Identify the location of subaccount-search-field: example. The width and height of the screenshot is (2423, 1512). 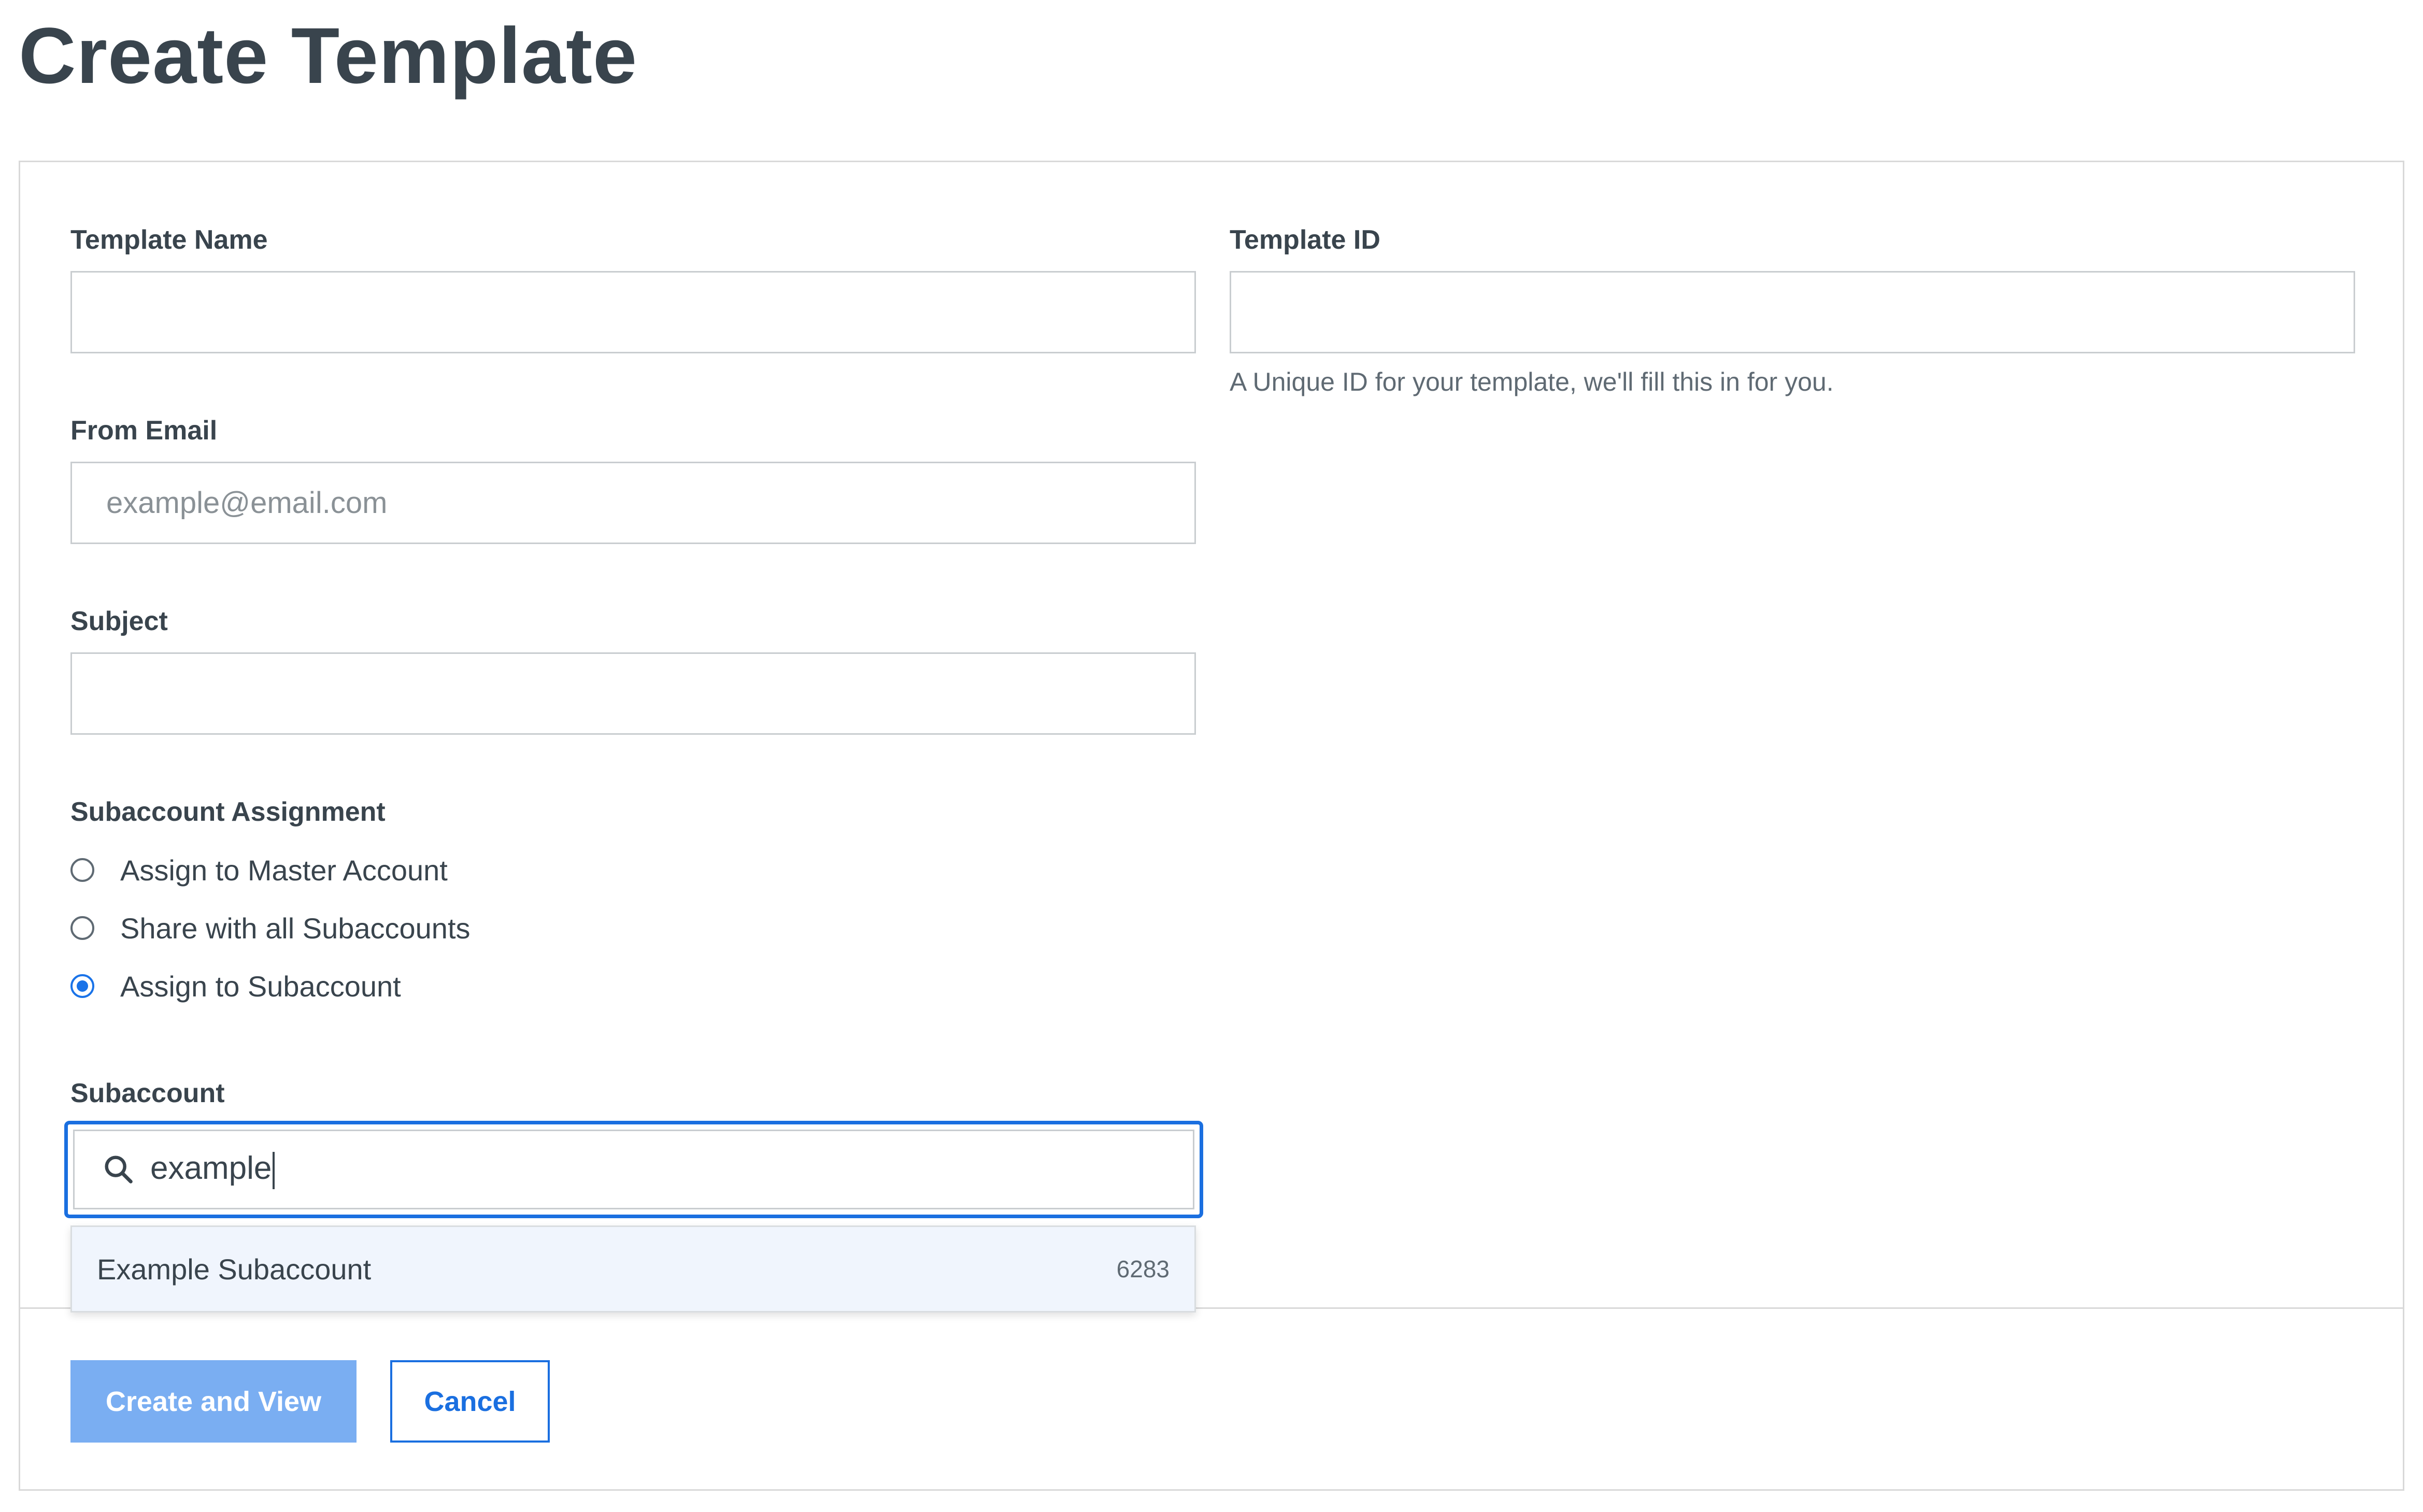
(633, 1170).